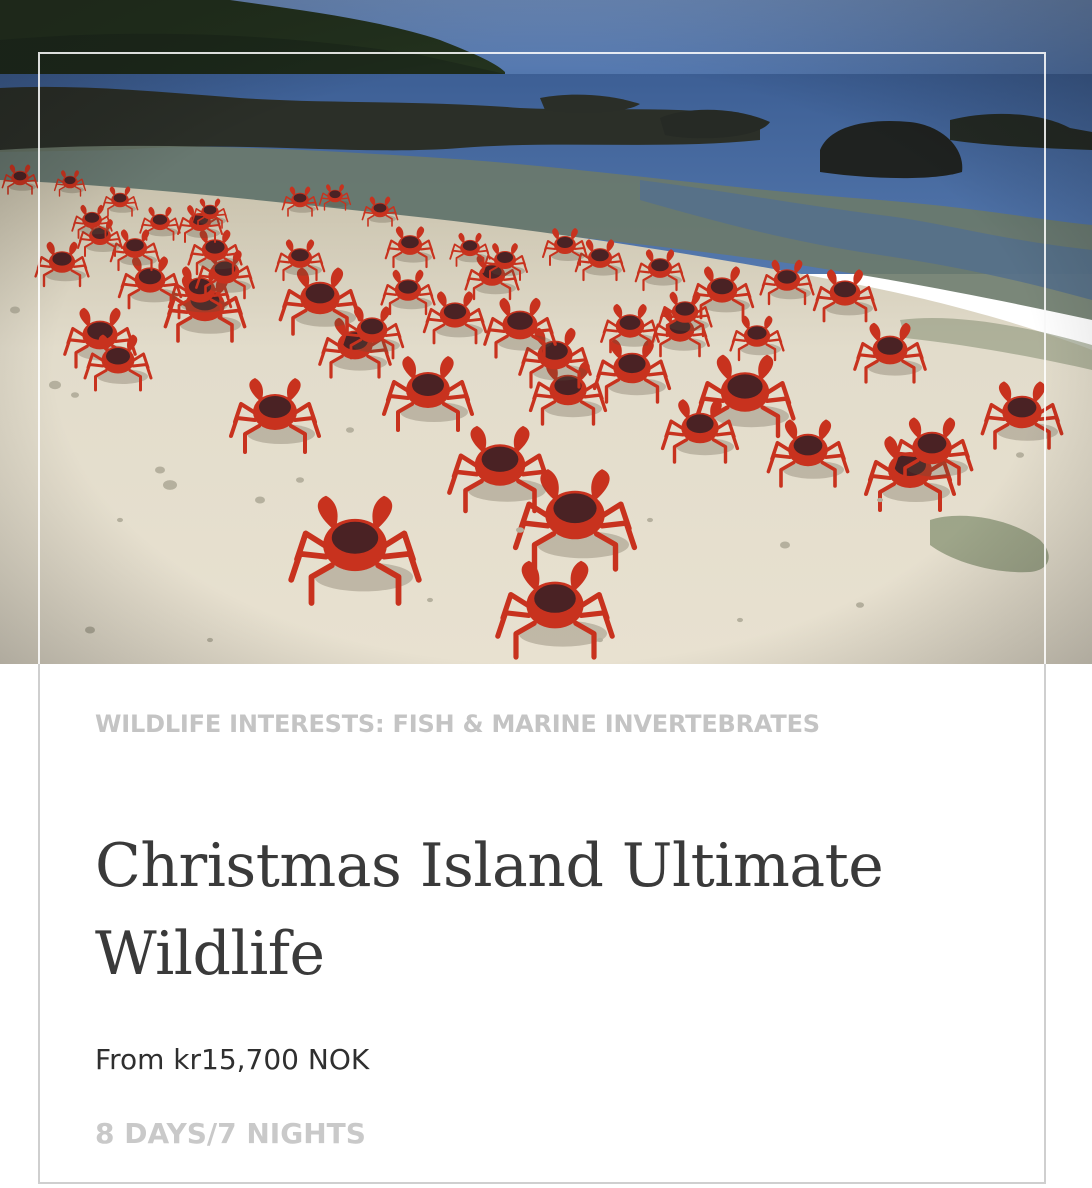 Image resolution: width=1092 pixels, height=1188 pixels. What do you see at coordinates (230, 1133) in the screenshot?
I see `tour-duration: 8 DAYS/7 NIGHTS` at bounding box center [230, 1133].